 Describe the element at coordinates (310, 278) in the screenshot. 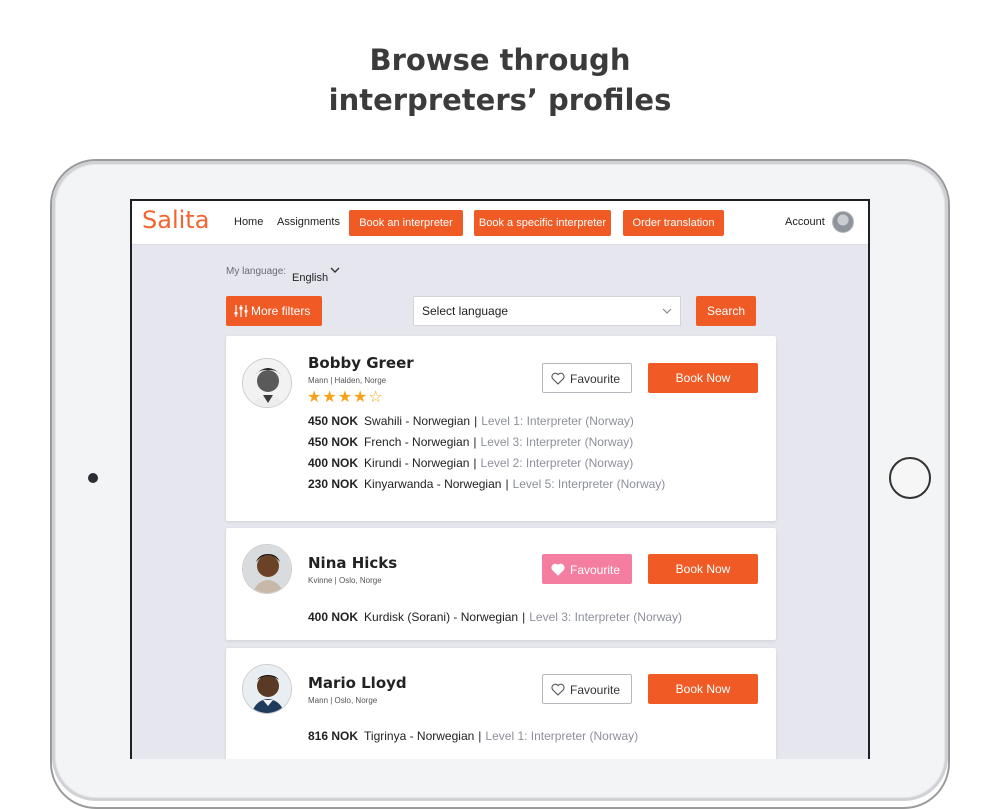

I see `my-language-value: English` at that location.